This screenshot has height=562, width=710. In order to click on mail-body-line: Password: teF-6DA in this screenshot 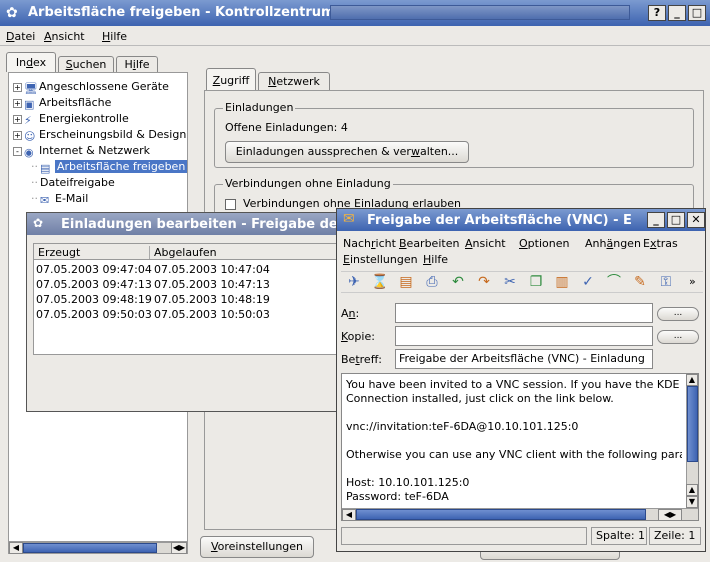, I will do `click(397, 496)`.